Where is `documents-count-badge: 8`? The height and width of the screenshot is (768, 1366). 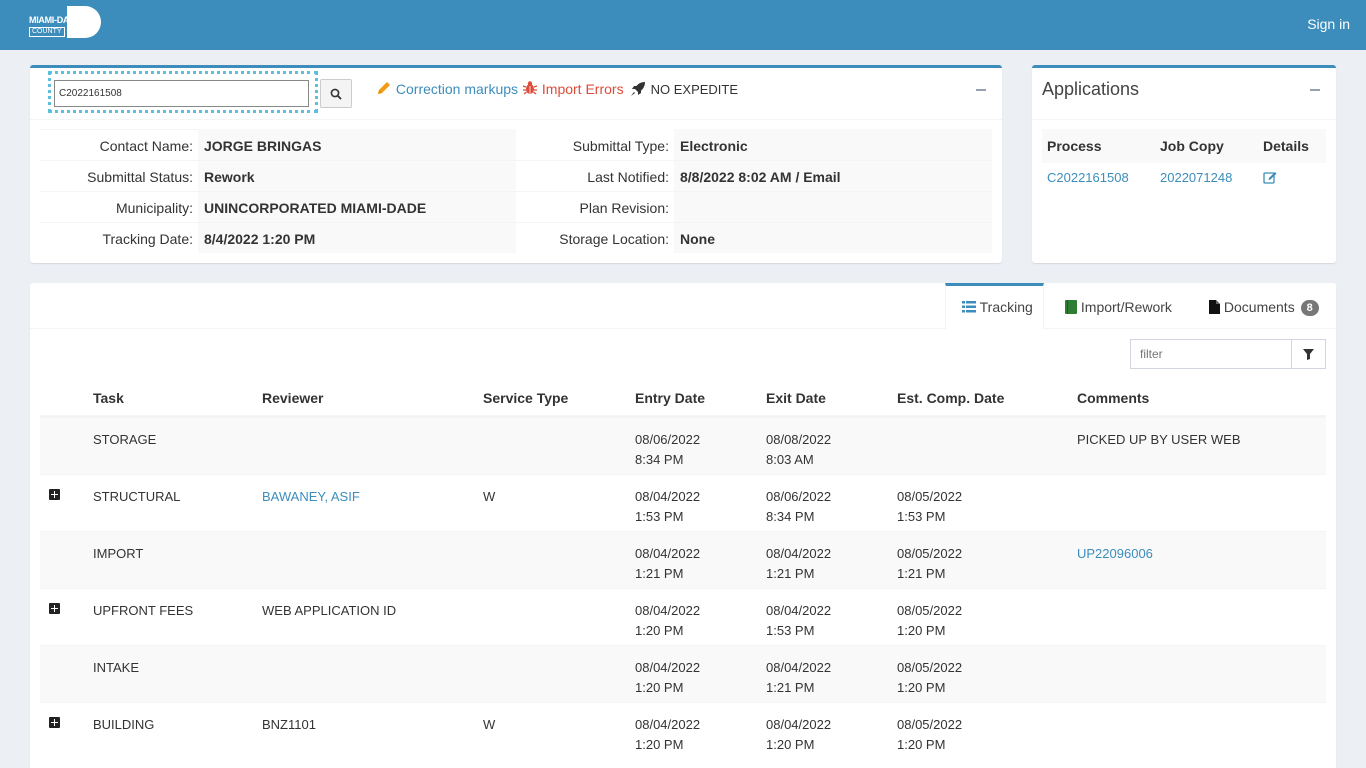
documents-count-badge: 8 is located at coordinates (1309, 308).